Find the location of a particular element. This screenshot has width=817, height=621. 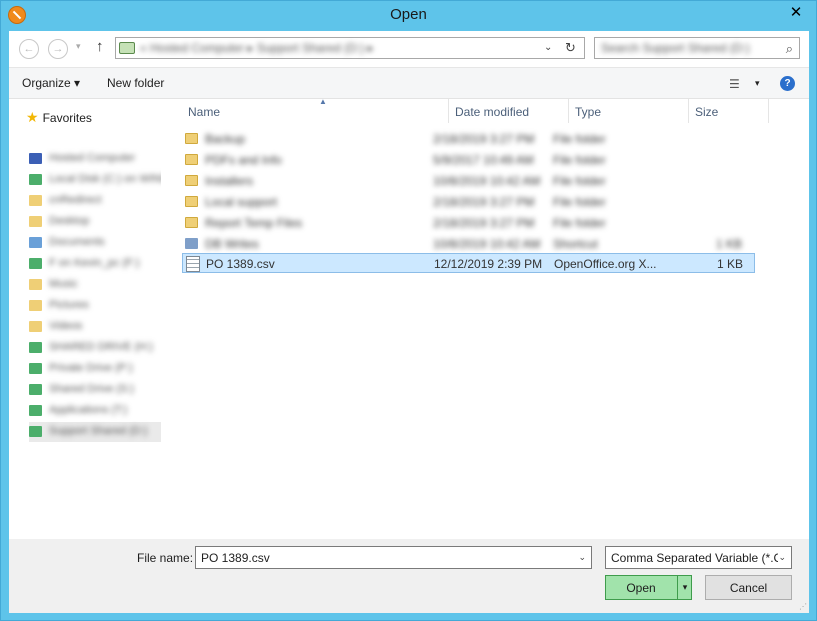

file-name: PDFs and Info is located at coordinates (243, 160).